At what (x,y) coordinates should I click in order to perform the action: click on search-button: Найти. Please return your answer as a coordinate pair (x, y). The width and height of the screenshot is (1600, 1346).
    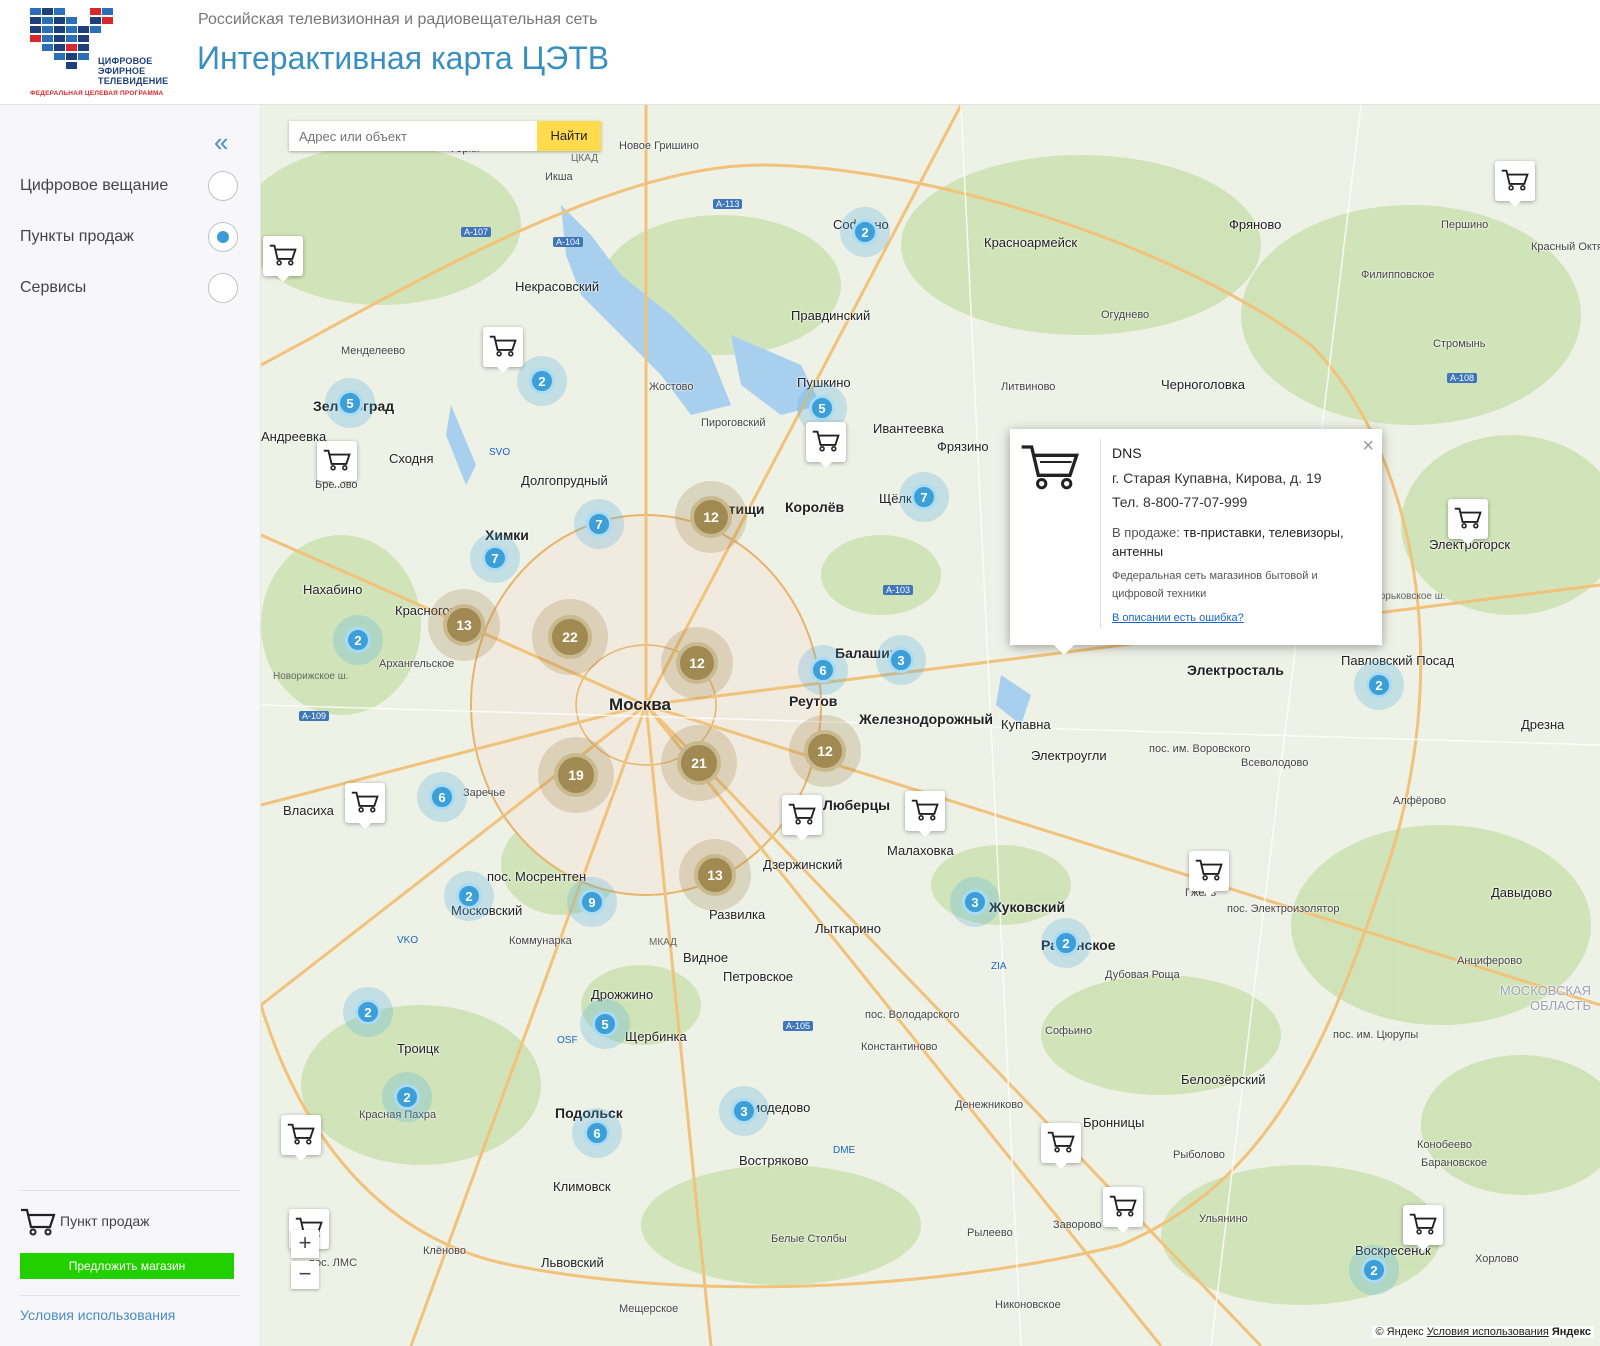
    Looking at the image, I should click on (569, 136).